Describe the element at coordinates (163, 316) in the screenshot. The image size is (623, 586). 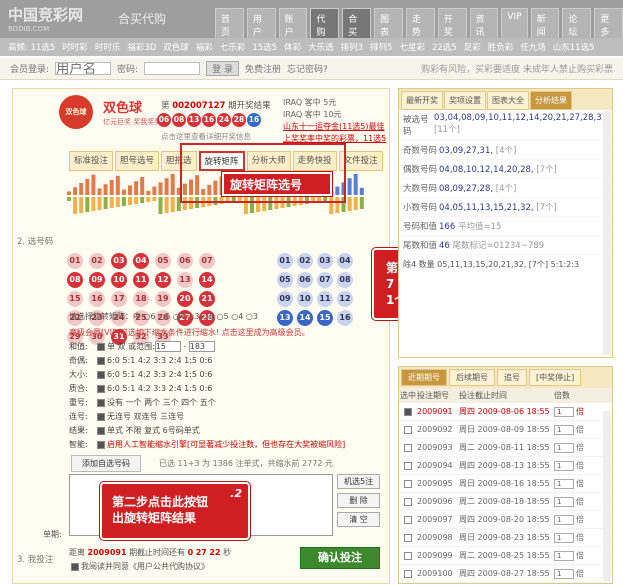
I see `matrix-select: 请选择旋转矩阵：中 ○6 ○5 ○4 ○3 ○6 ○5 ○4 ○3` at that location.